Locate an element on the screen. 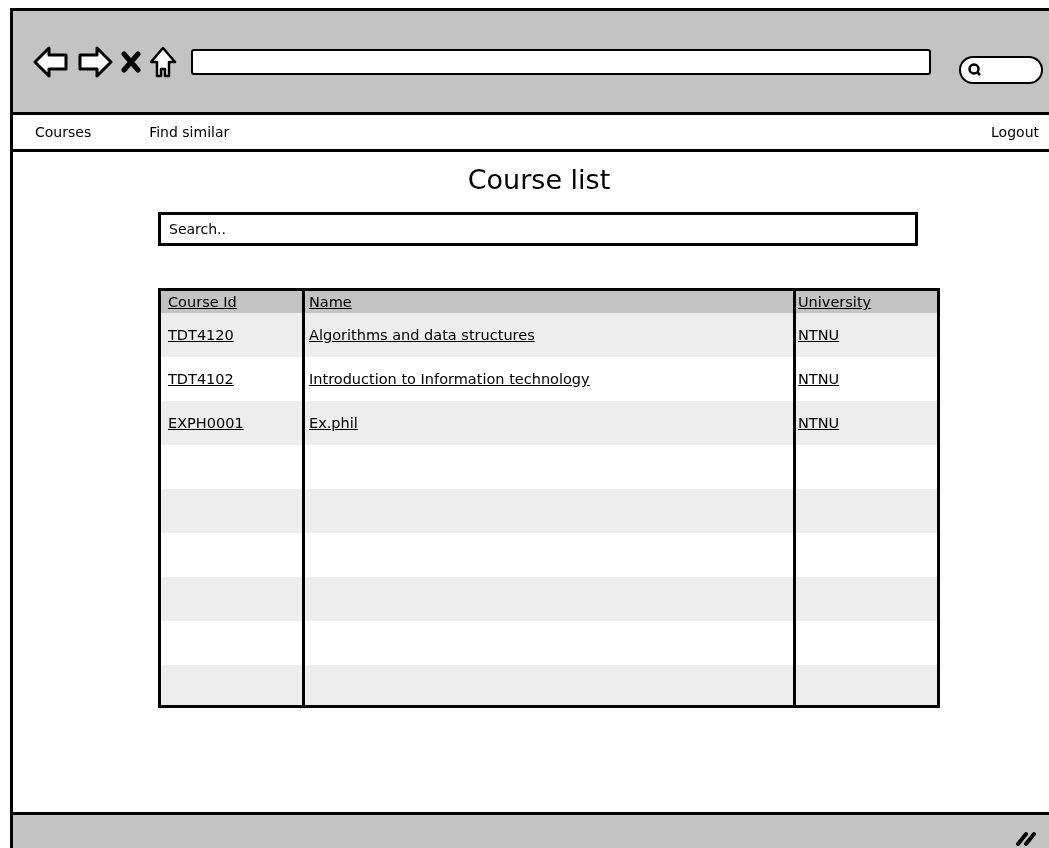  table-link: TDT4102 is located at coordinates (201, 379).